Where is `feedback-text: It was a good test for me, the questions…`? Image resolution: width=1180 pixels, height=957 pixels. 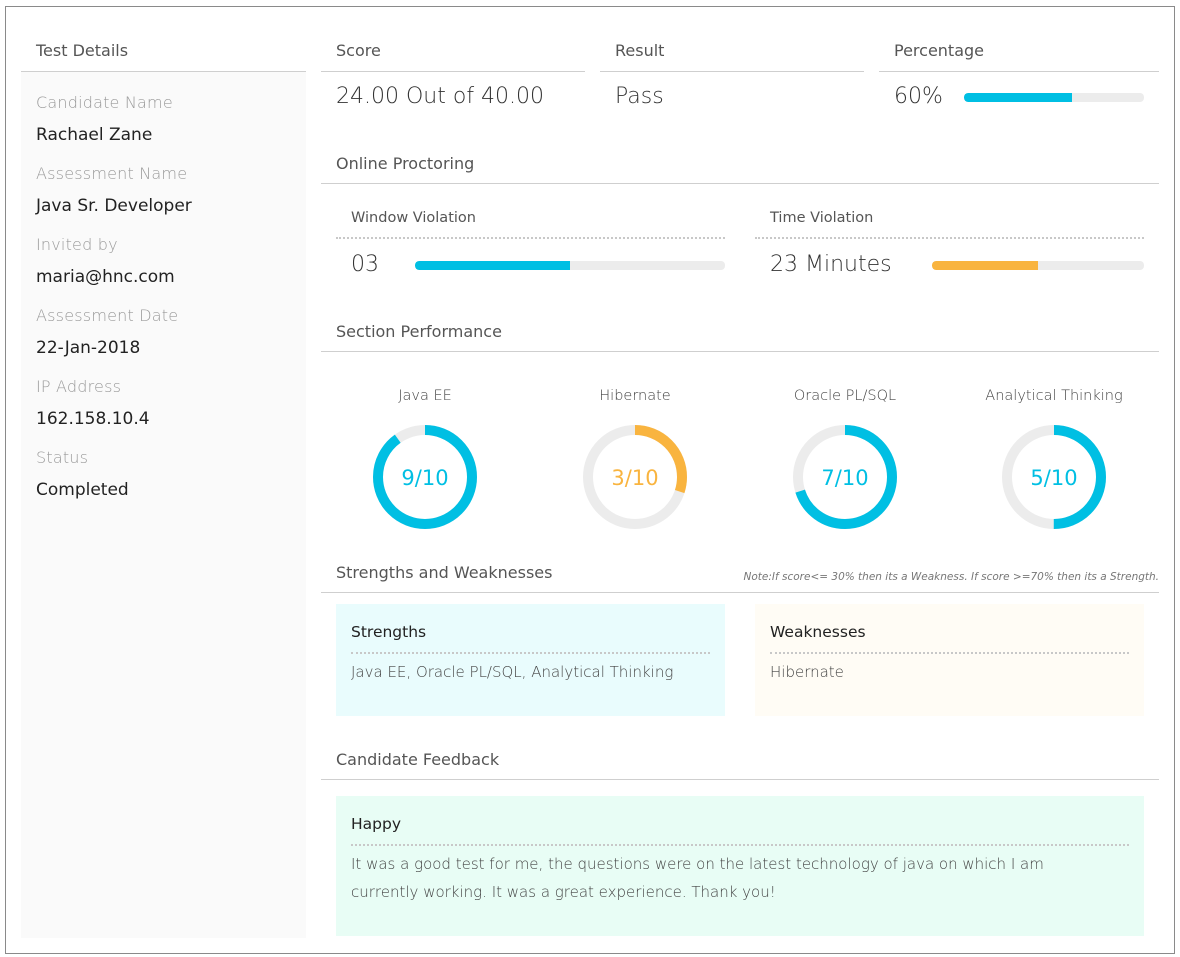 feedback-text: It was a good test for me, the questions… is located at coordinates (697, 878).